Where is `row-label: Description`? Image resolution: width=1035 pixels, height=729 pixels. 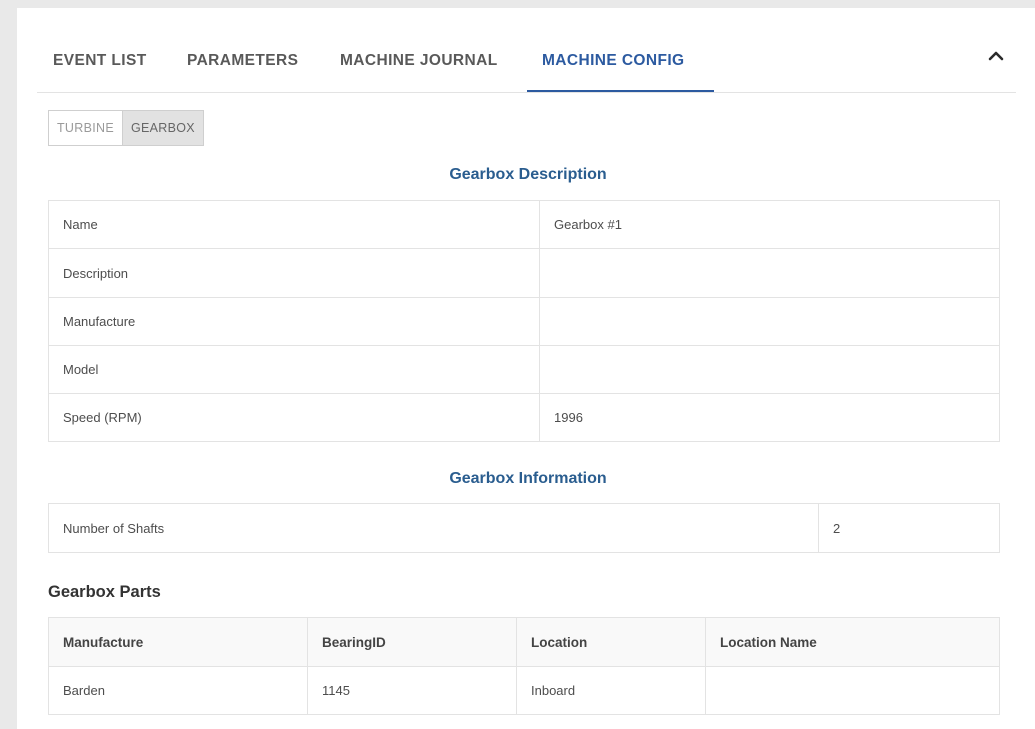
row-label: Description is located at coordinates (294, 273).